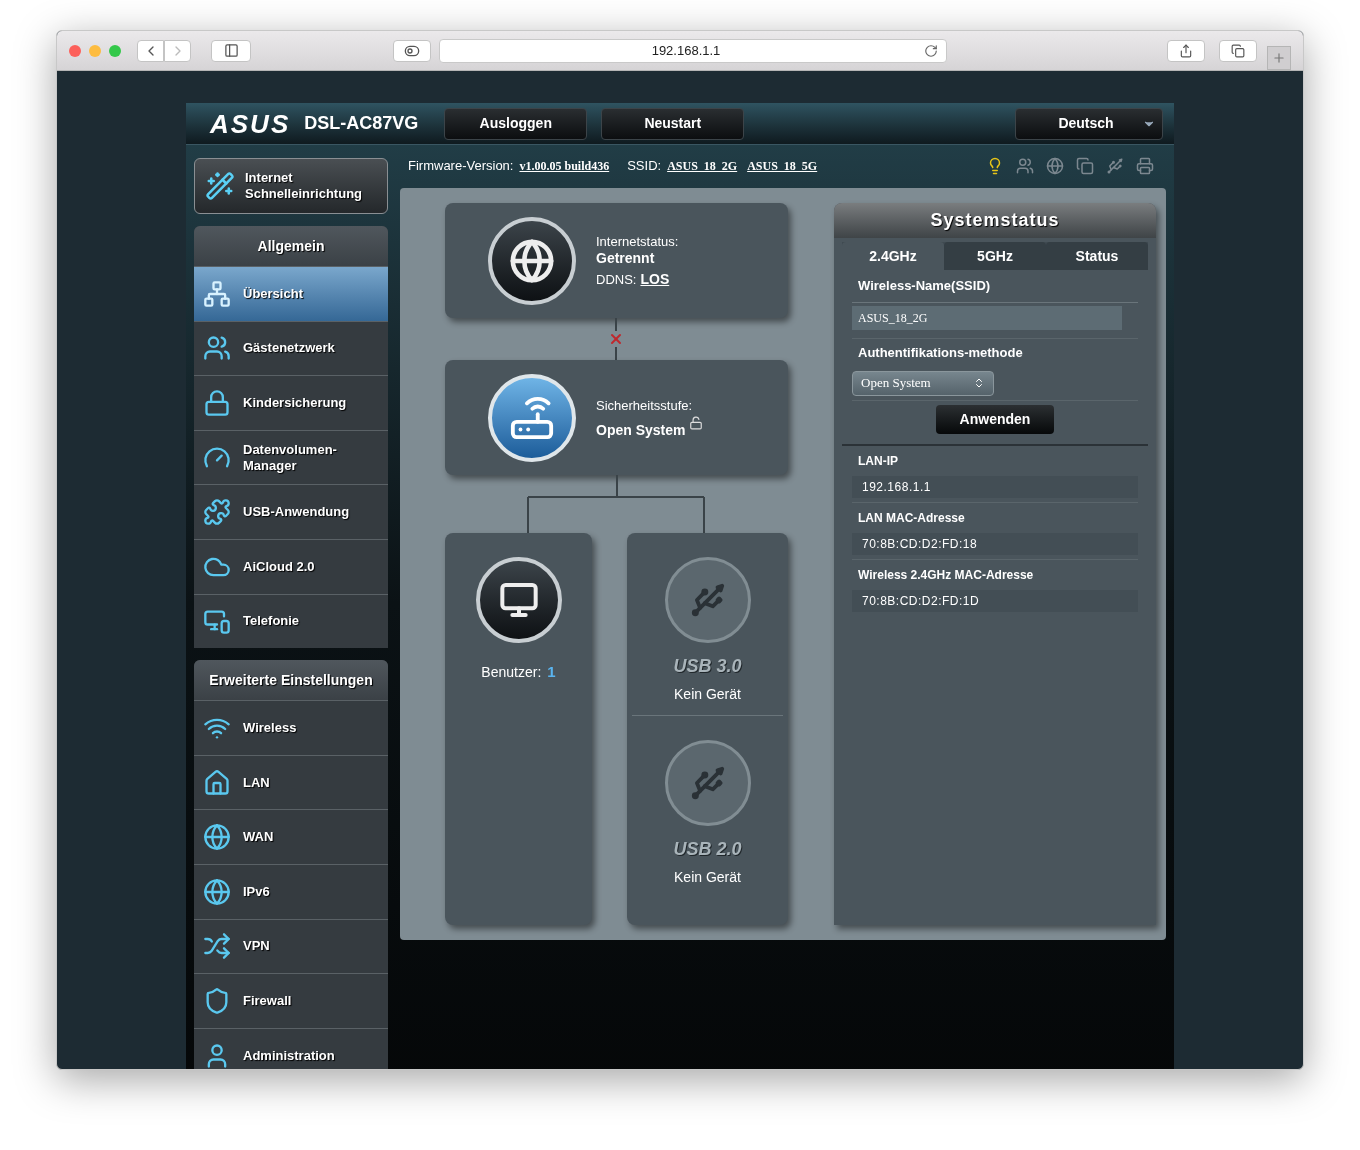 Image resolution: width=1360 pixels, height=1150 pixels. I want to click on header-button: Neustart, so click(673, 123).